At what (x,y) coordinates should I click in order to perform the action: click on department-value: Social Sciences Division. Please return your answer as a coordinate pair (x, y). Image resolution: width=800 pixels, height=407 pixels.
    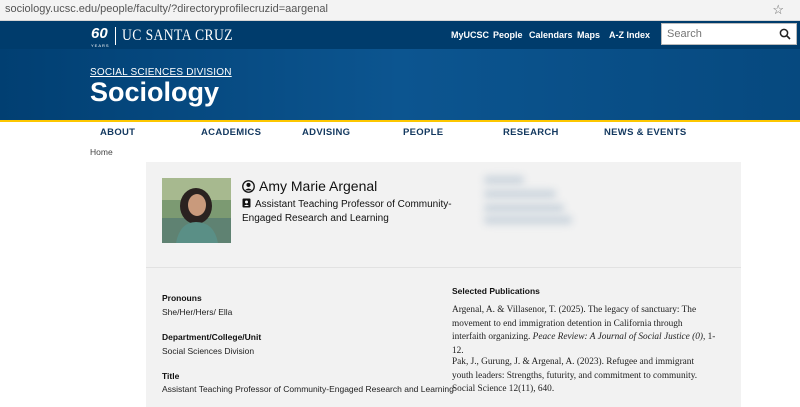
    Looking at the image, I should click on (208, 351).